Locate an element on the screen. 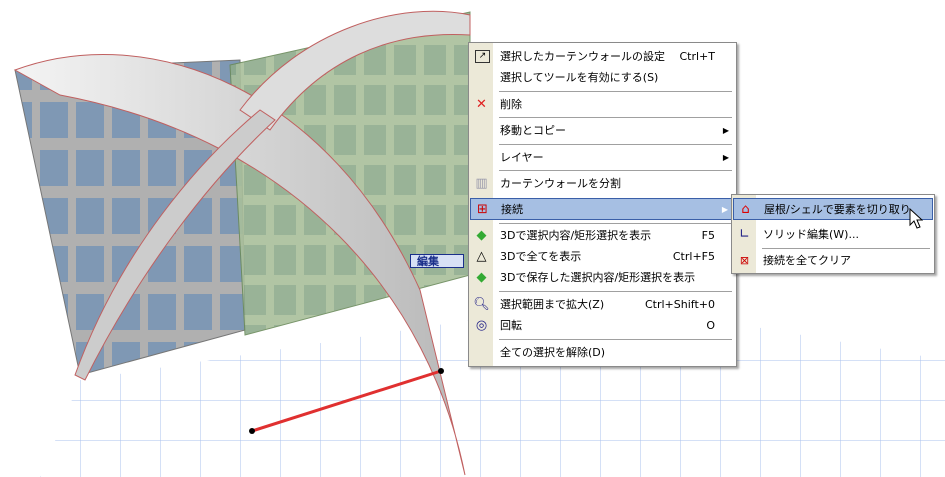 The image size is (945, 477). delete-icon: ✕ is located at coordinates (481, 104).